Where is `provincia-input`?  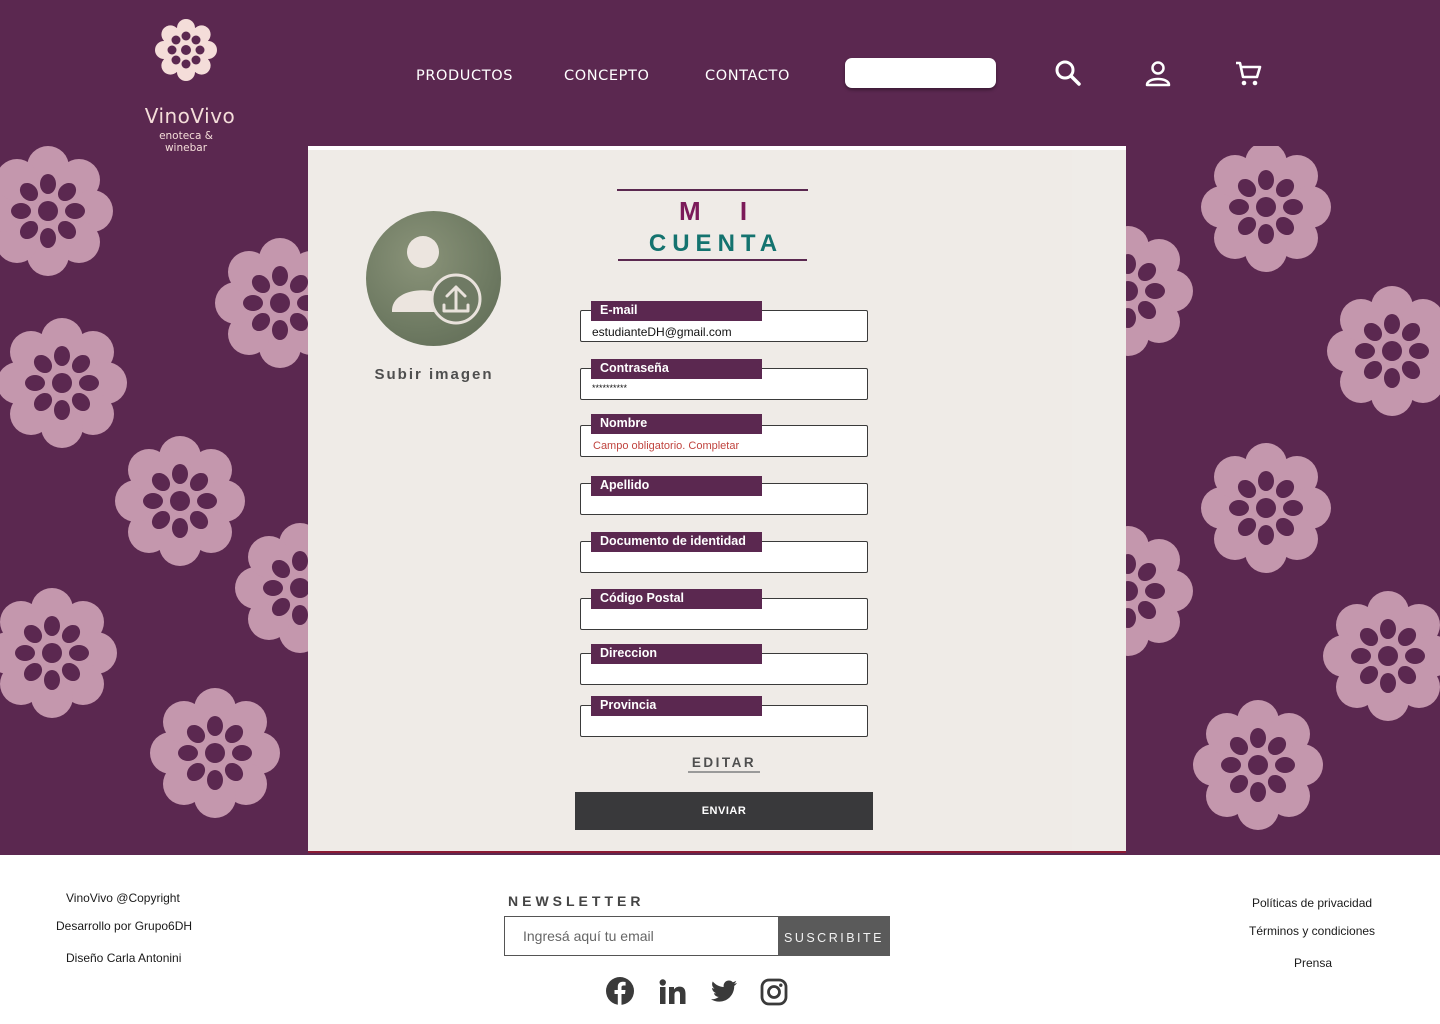 provincia-input is located at coordinates (727, 726).